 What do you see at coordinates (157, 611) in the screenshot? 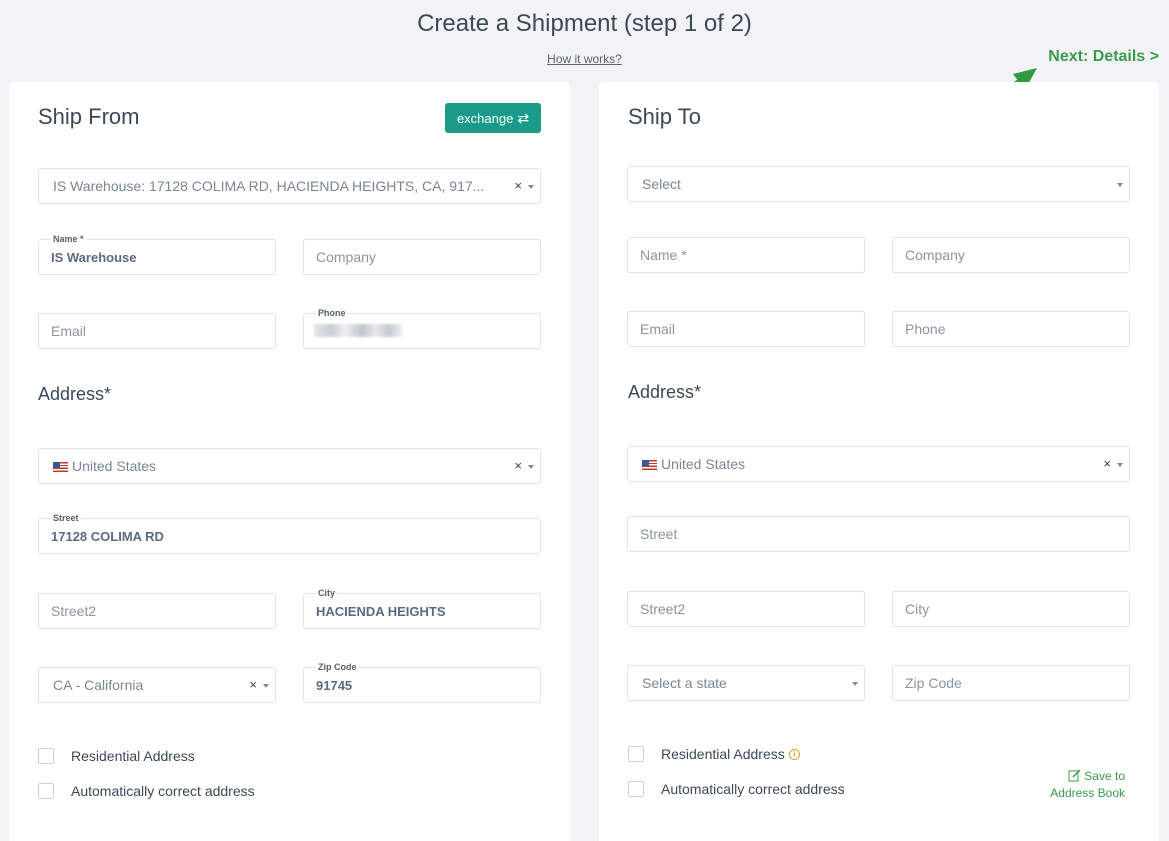
I see `from-street2-field: Street2` at bounding box center [157, 611].